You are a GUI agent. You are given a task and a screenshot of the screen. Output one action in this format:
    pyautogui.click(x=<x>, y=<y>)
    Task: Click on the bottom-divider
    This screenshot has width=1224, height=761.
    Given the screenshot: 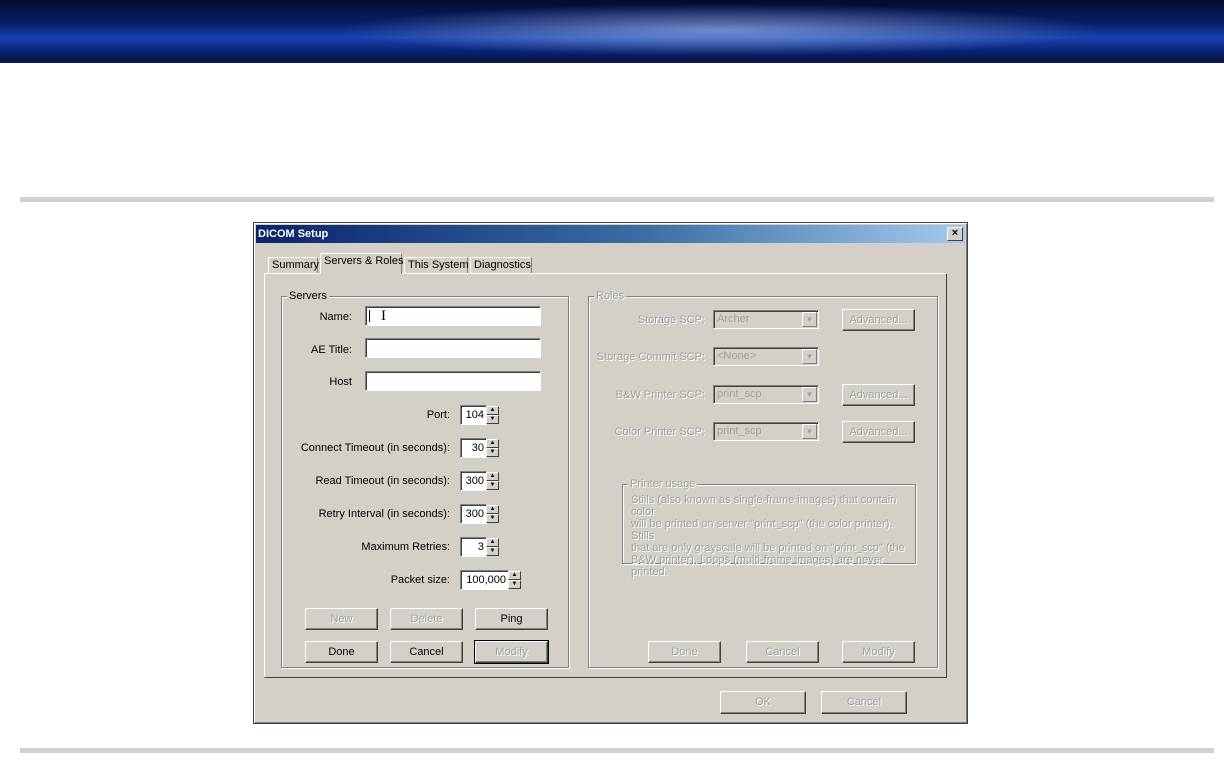 What is the action you would take?
    pyautogui.click(x=617, y=750)
    